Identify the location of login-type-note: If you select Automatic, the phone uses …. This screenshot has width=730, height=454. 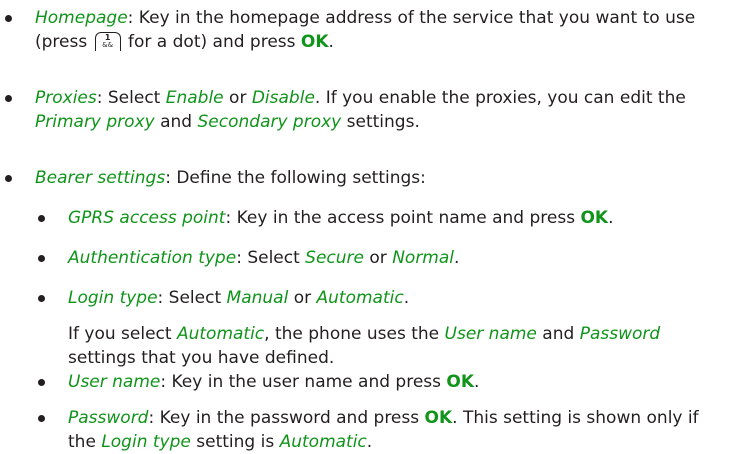
(364, 346).